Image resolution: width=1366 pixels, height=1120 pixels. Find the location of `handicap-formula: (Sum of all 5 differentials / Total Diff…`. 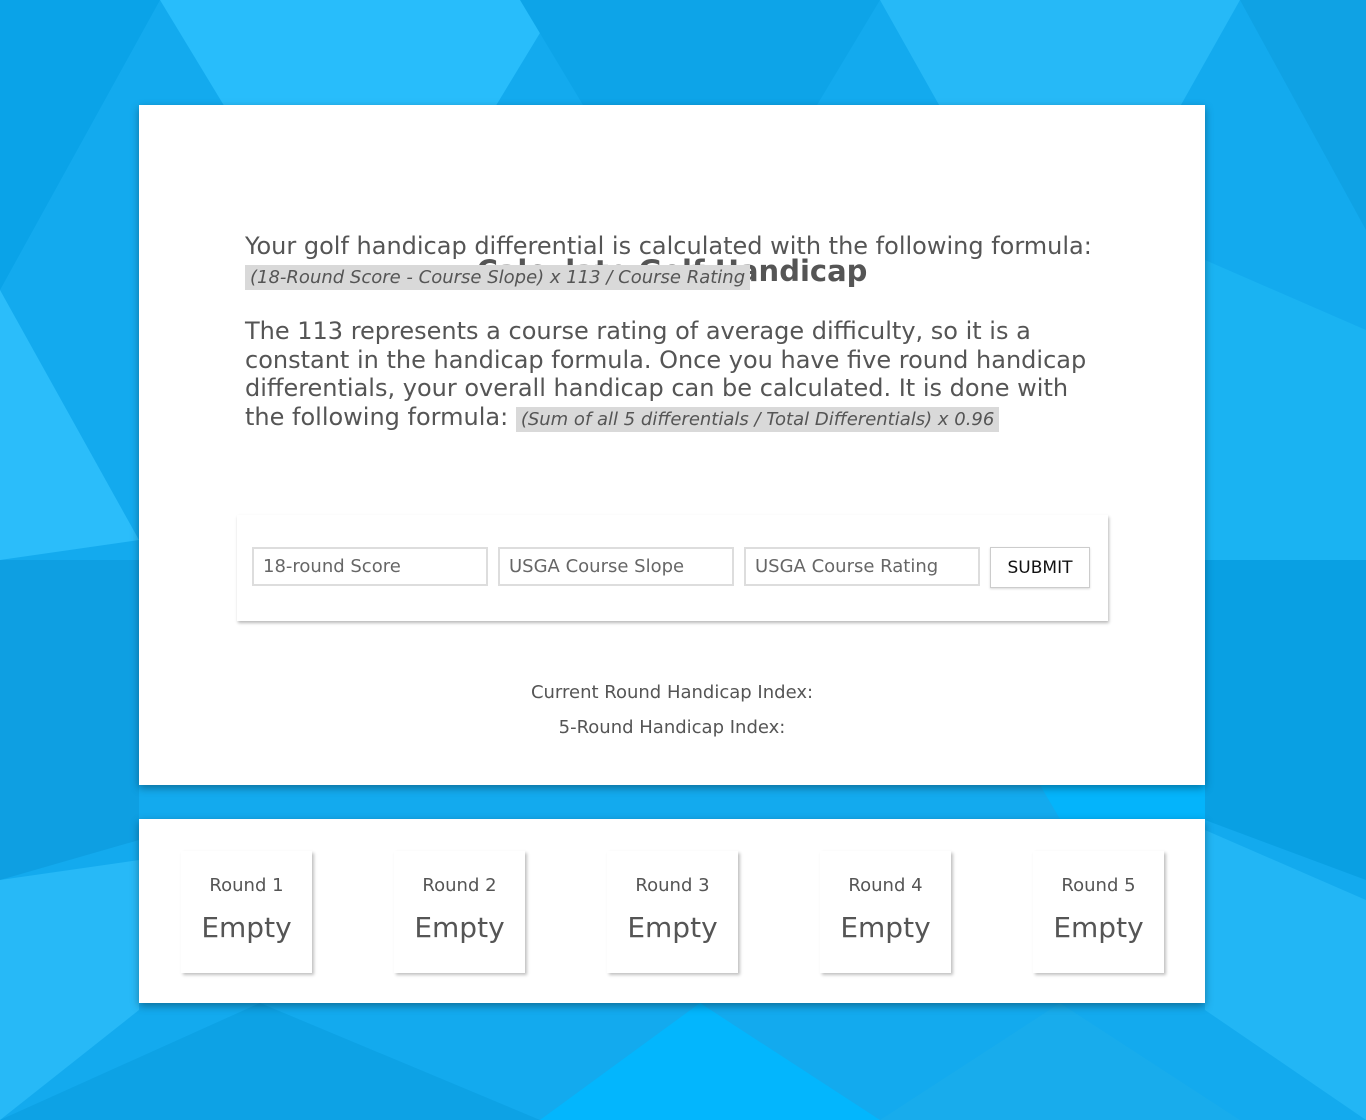

handicap-formula: (Sum of all 5 differentials / Total Diff… is located at coordinates (757, 419).